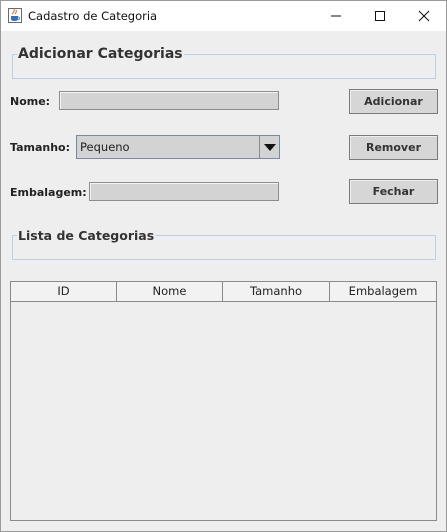 This screenshot has height=532, width=447. Describe the element at coordinates (383, 291) in the screenshot. I see `column-header-embalagem: Embalagem` at that location.